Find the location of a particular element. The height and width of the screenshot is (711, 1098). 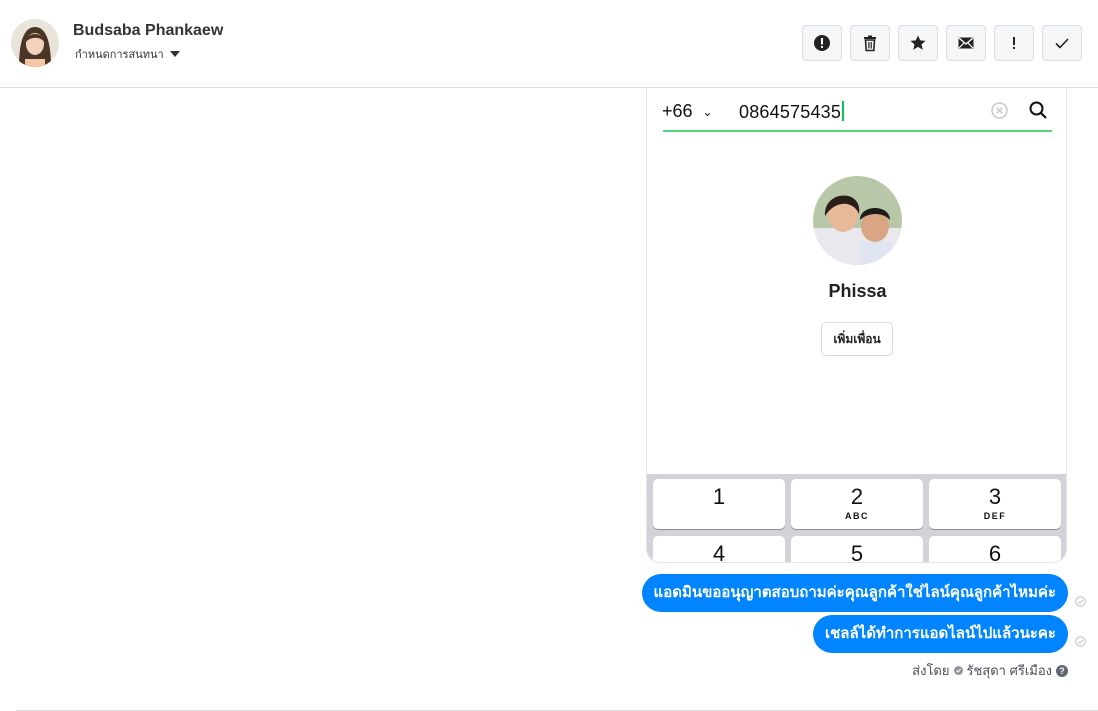

checkmark-icon is located at coordinates (1062, 43).